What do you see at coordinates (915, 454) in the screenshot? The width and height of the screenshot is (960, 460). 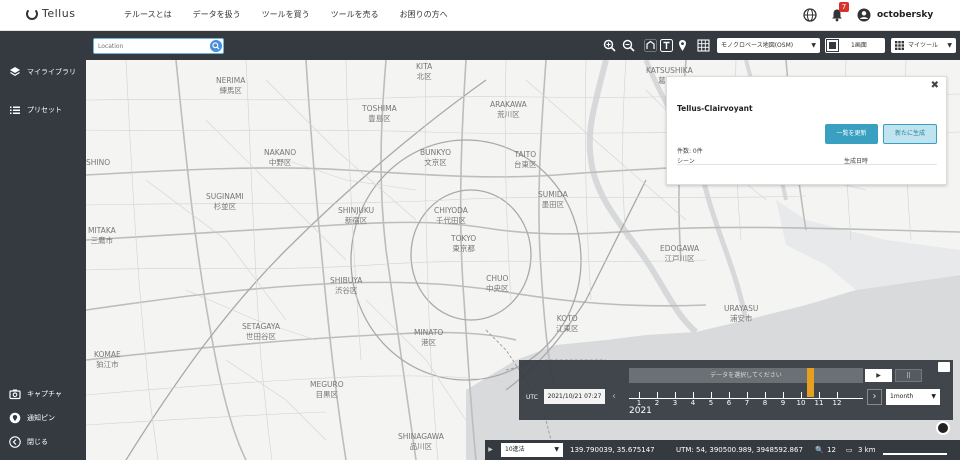 I see `scale-bar` at bounding box center [915, 454].